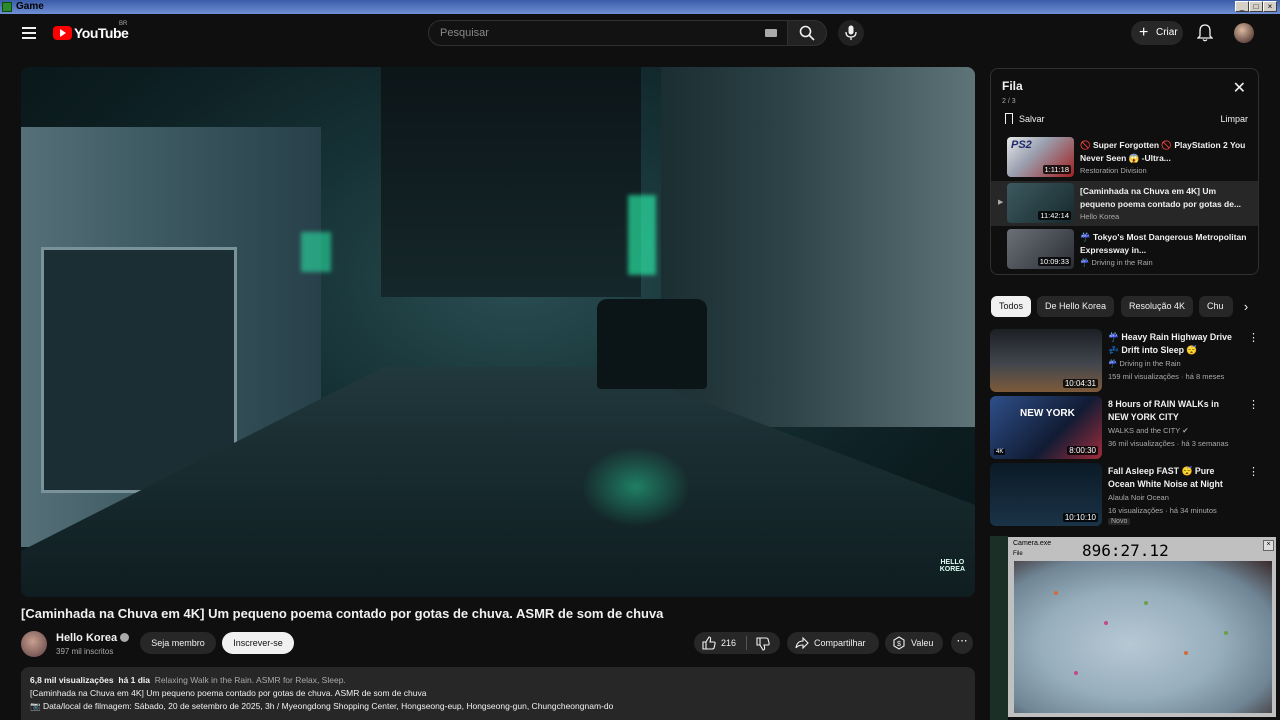  I want to click on queue-thumbnail: 10:09:33, so click(1040, 249).